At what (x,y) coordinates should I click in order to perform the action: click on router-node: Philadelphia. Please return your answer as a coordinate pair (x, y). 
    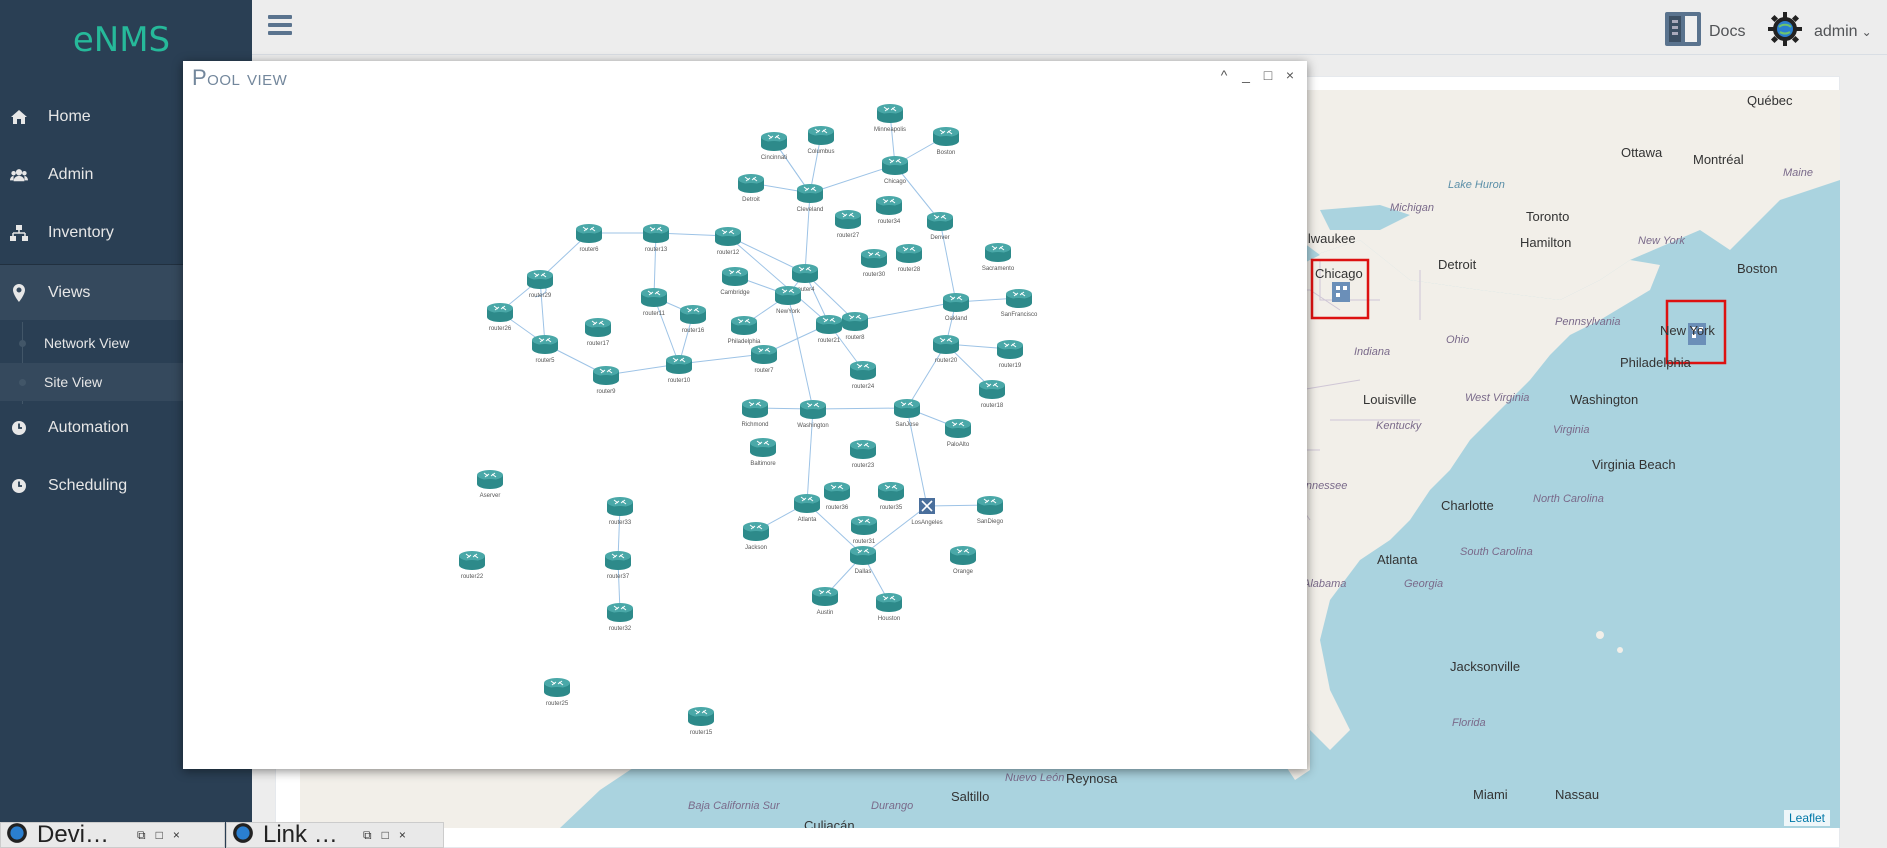
    Looking at the image, I should click on (744, 330).